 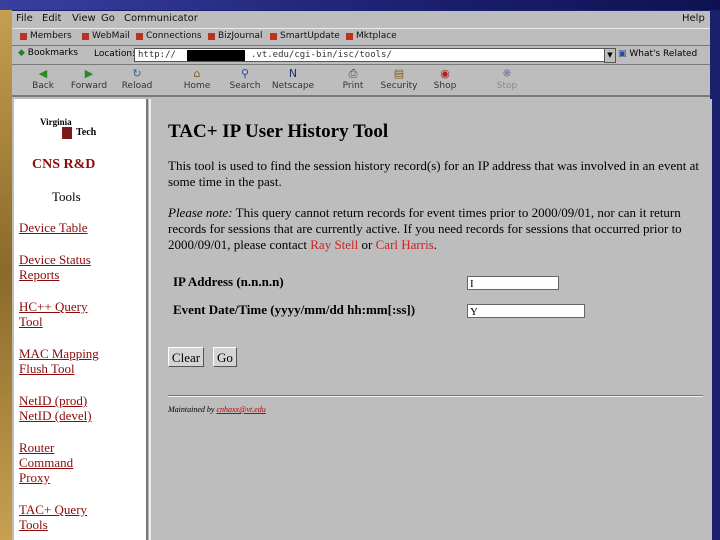 I want to click on link-line: Tools, so click(x=33, y=524).